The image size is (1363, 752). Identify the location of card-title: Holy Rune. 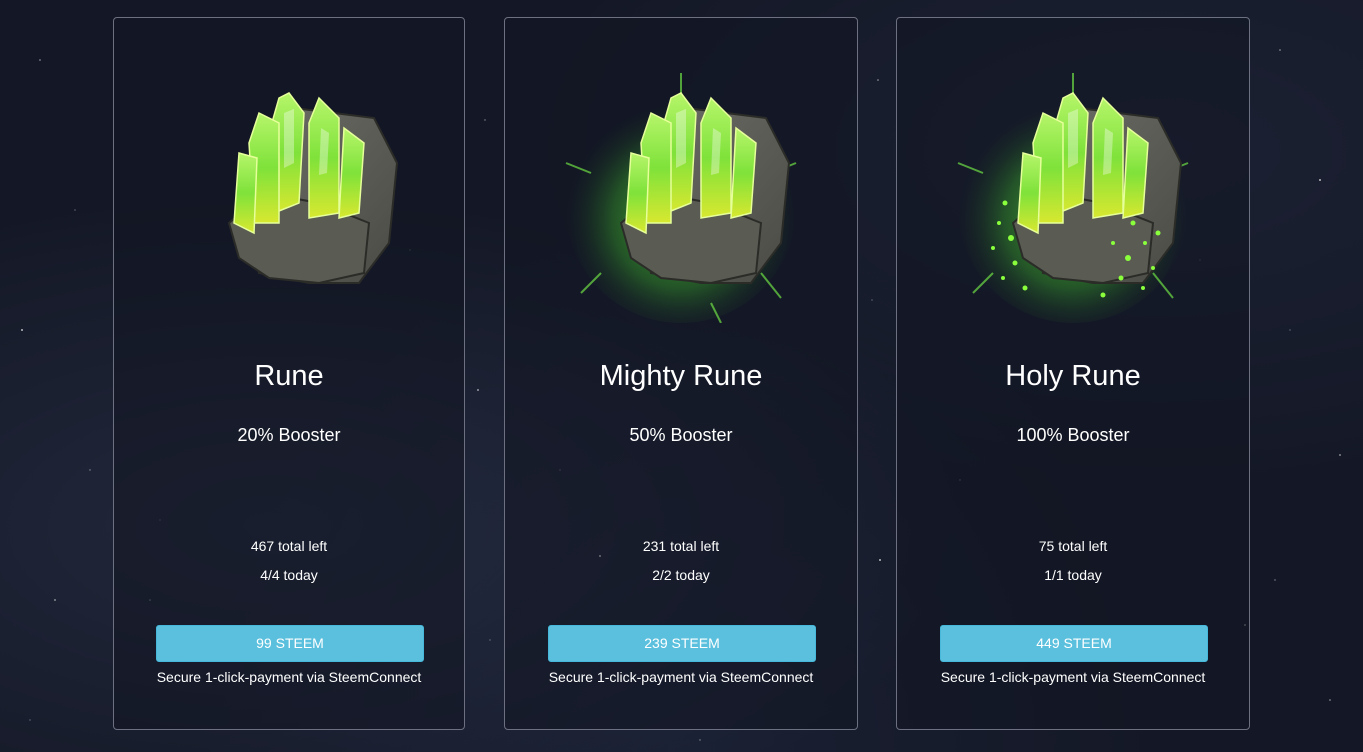
(1073, 376).